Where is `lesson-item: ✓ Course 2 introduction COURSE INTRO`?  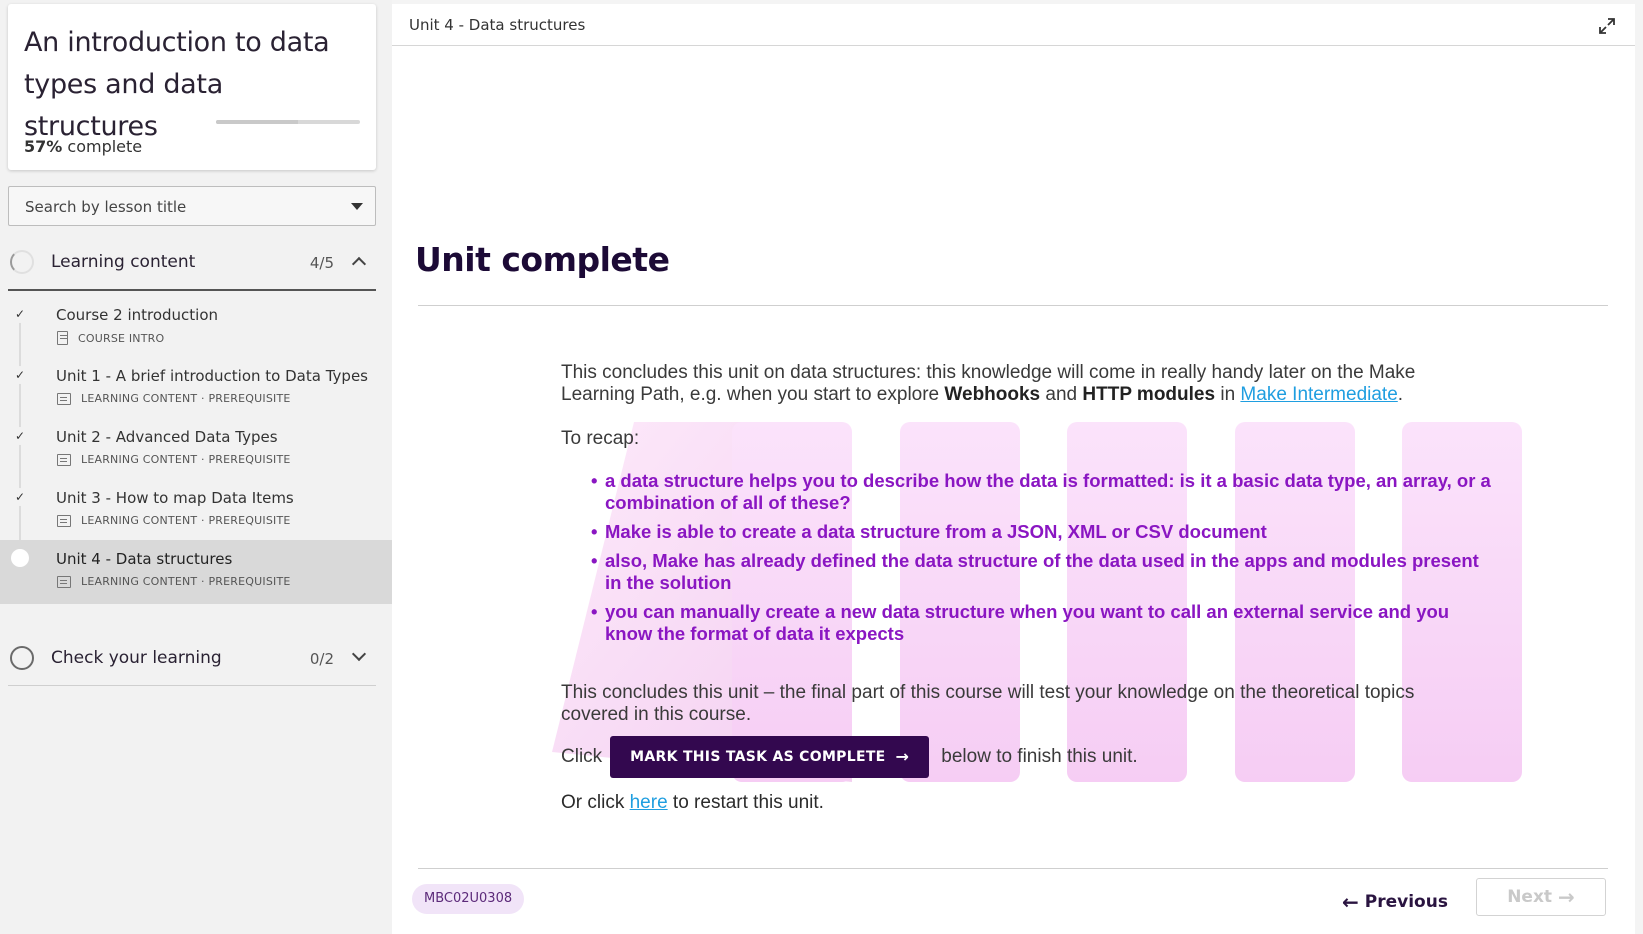
lesson-item: ✓ Course 2 introduction COURSE INTRO is located at coordinates (196, 328).